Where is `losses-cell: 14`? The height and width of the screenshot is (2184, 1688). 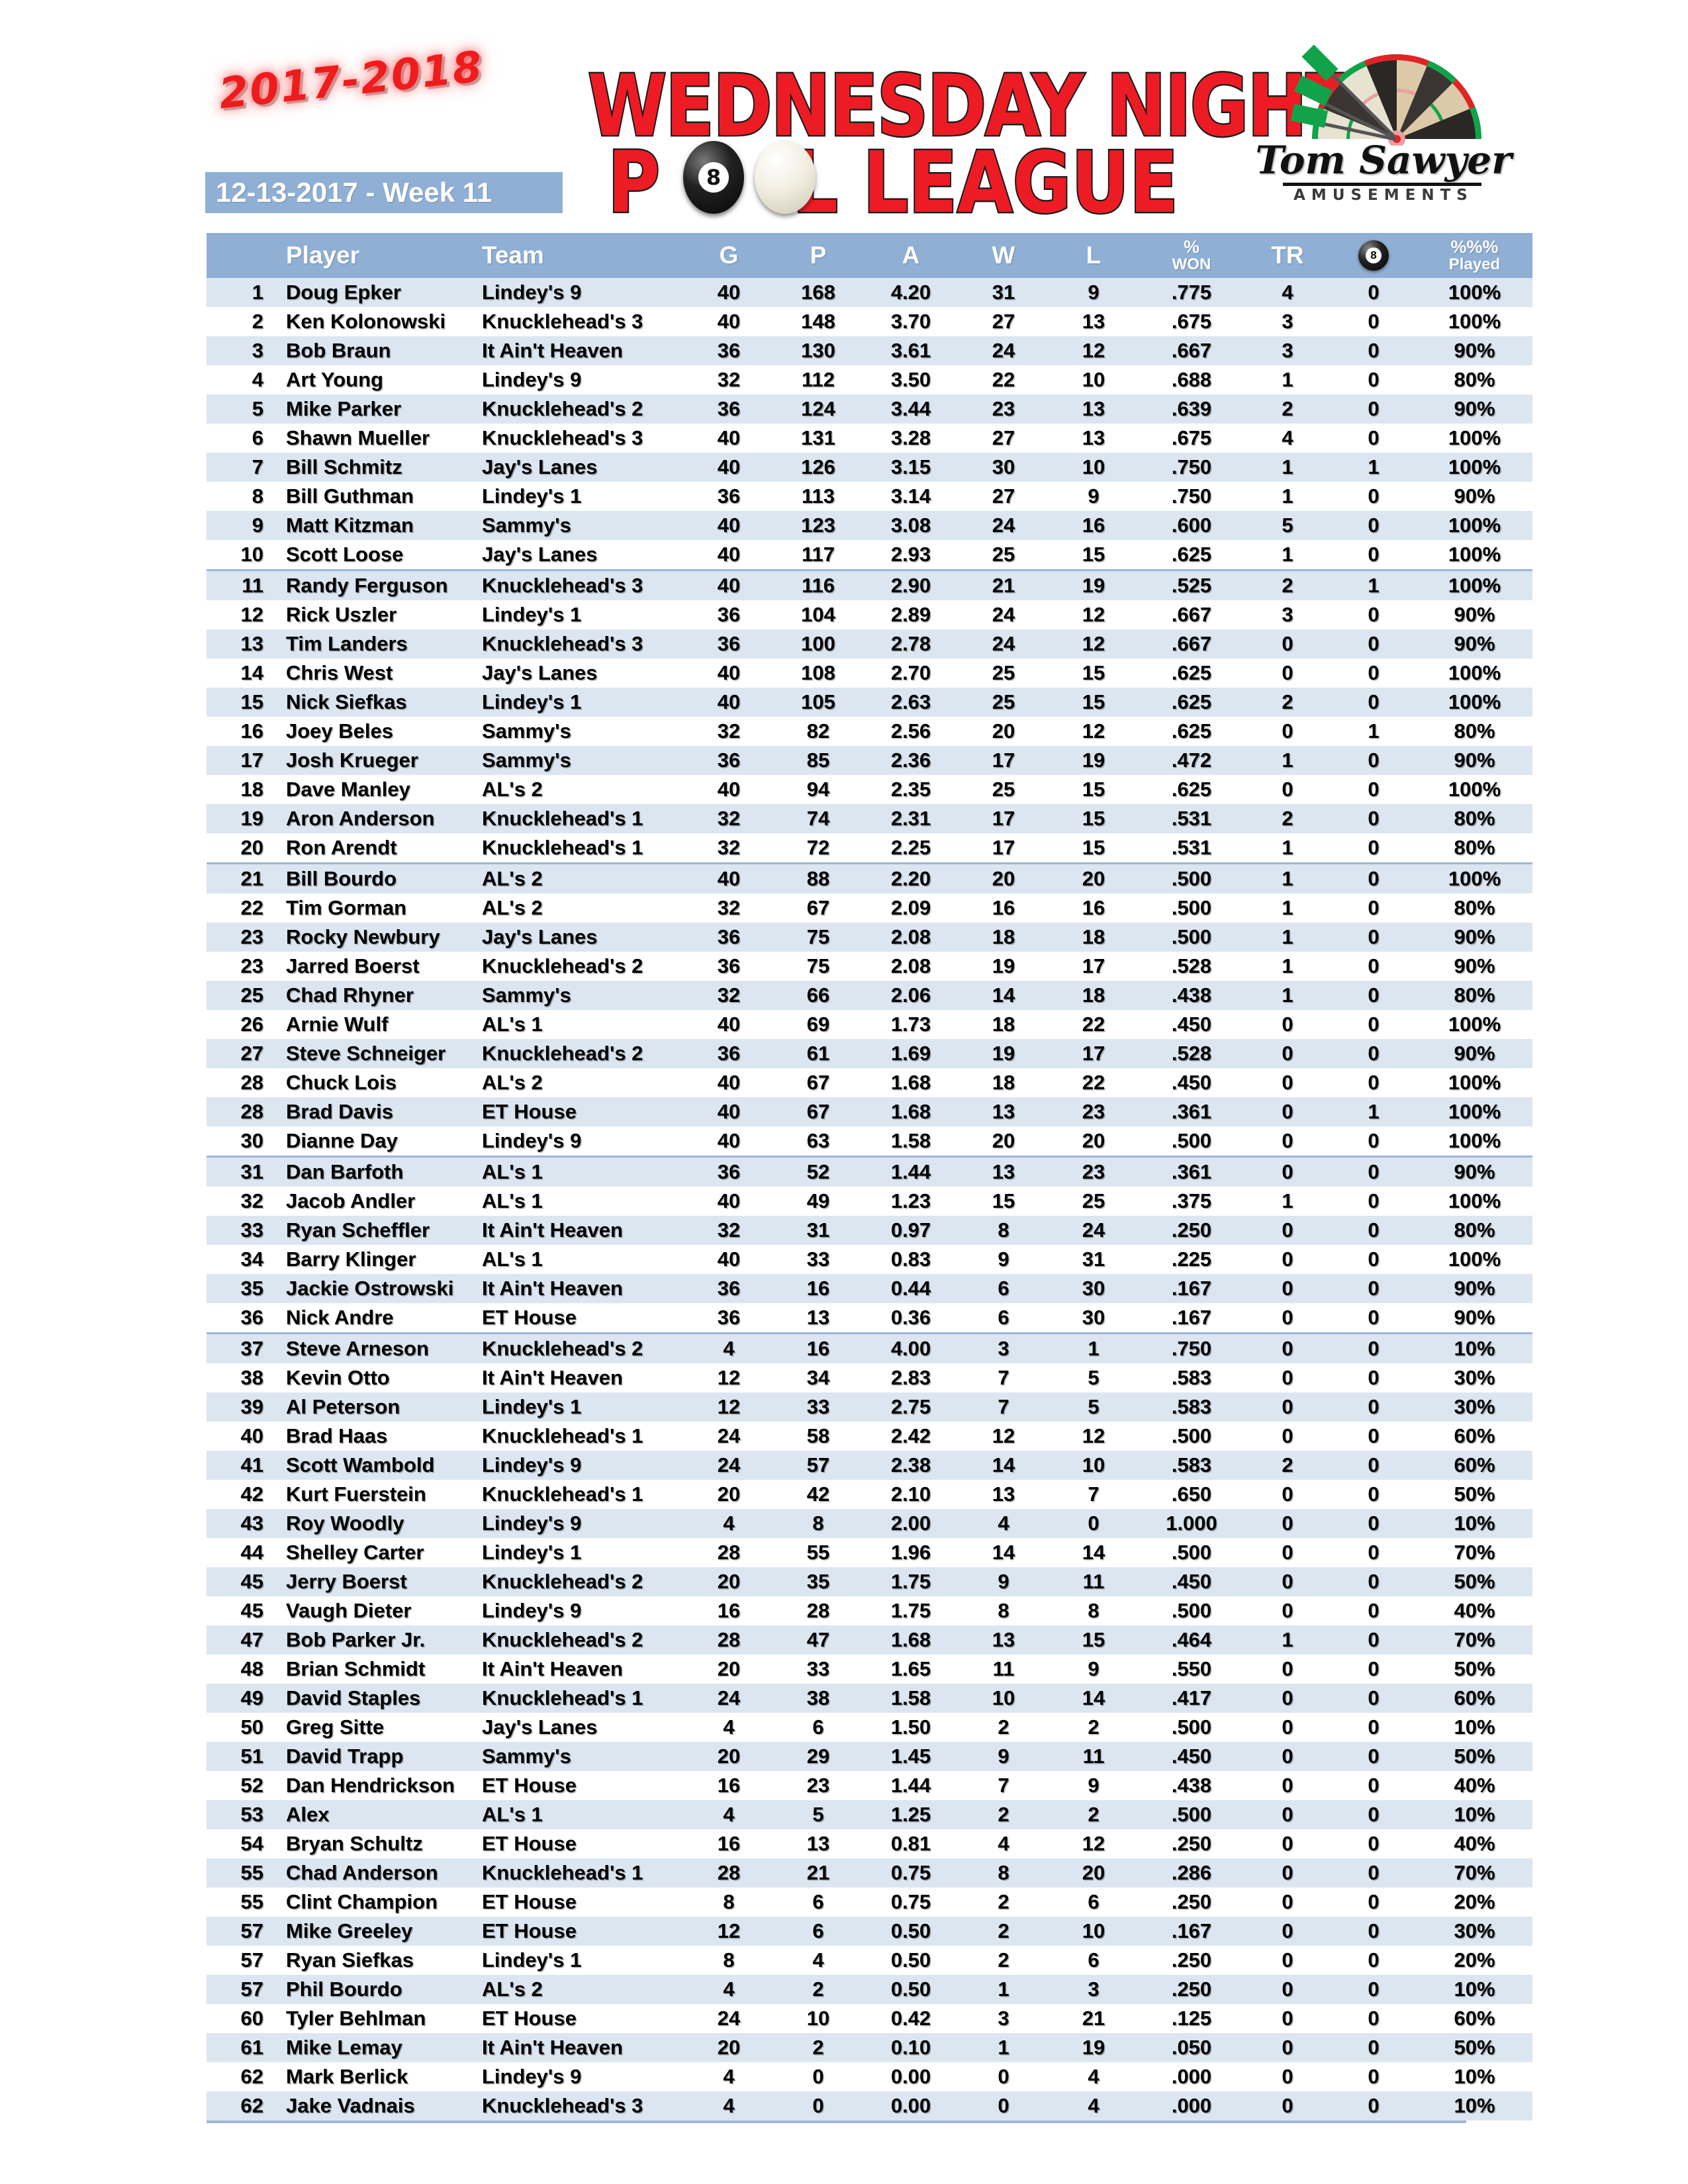
losses-cell: 14 is located at coordinates (1094, 1698).